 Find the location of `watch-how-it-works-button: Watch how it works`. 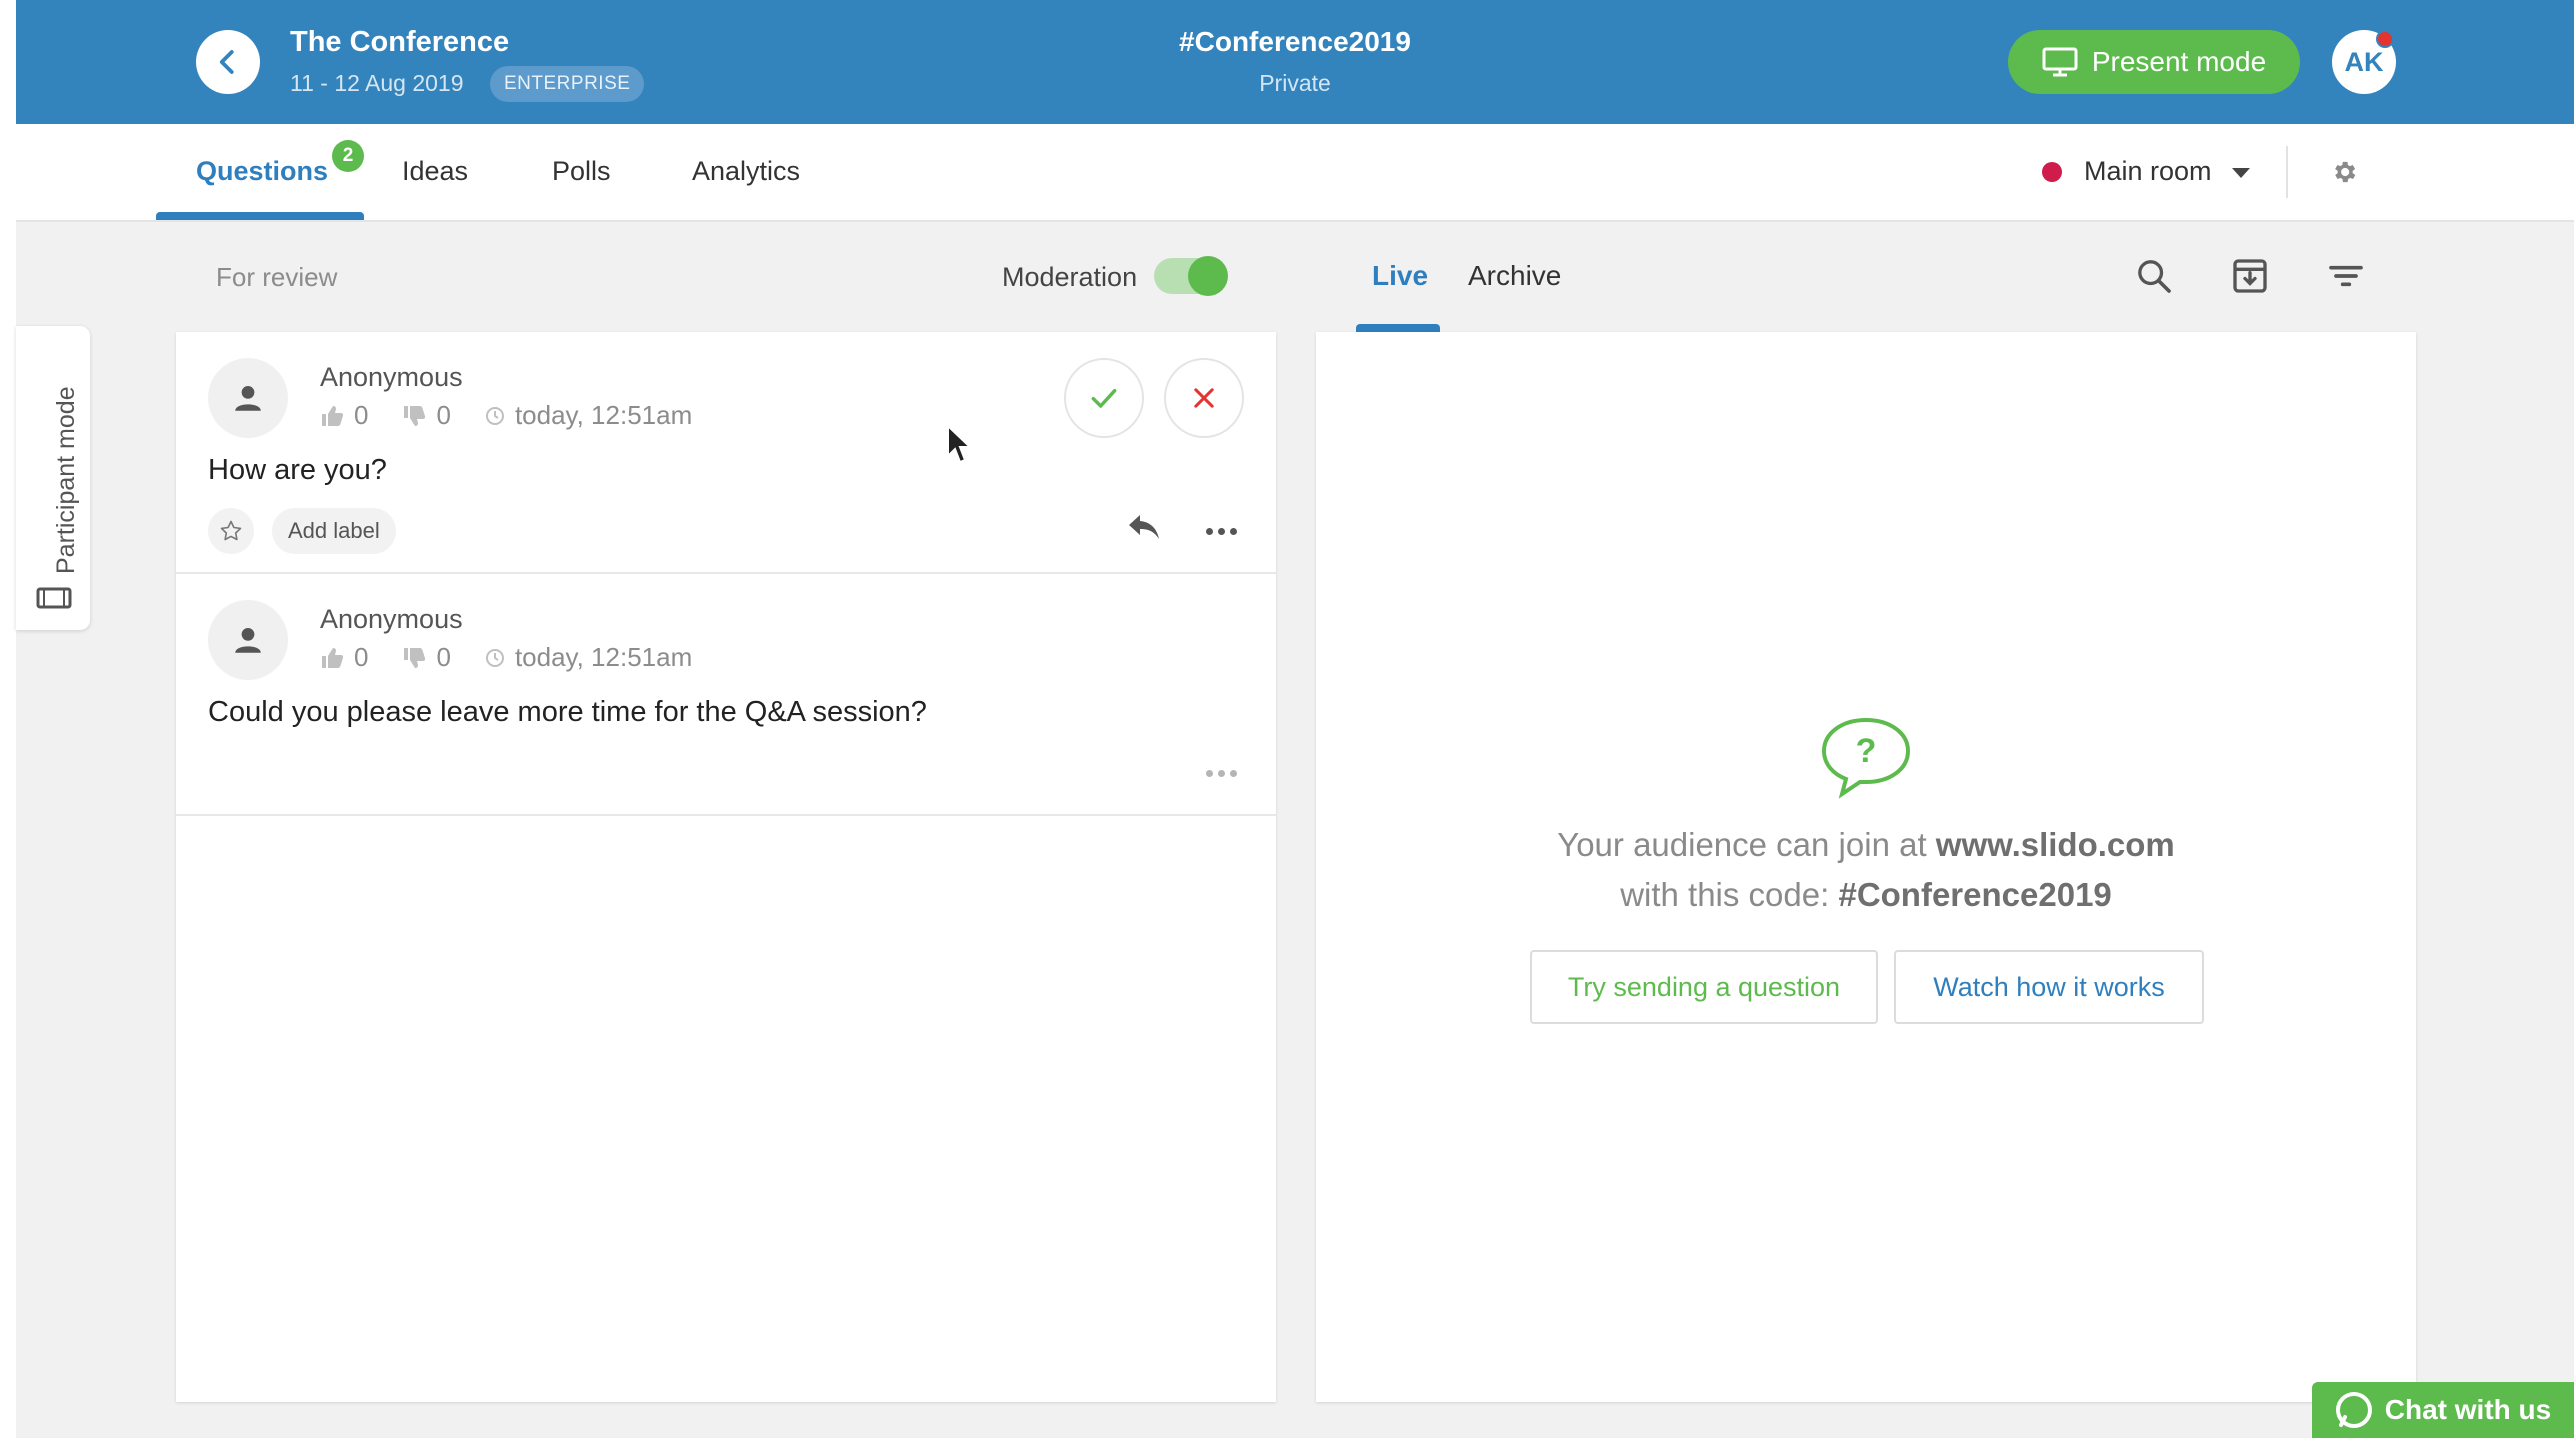

watch-how-it-works-button: Watch how it works is located at coordinates (2049, 987).